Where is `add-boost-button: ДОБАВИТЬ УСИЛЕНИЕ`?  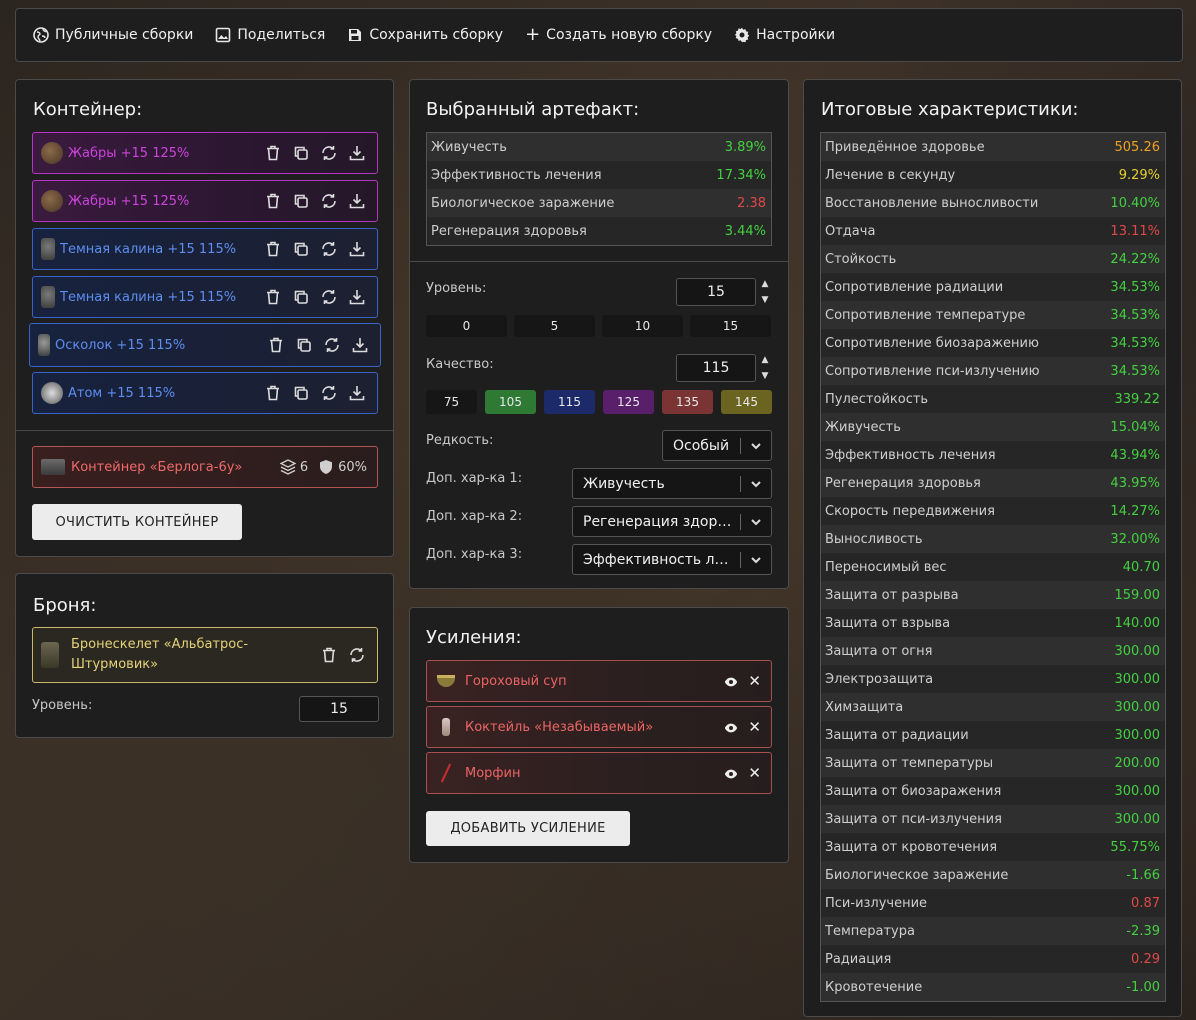
add-boost-button: ДОБАВИТЬ УСИЛЕНИЕ is located at coordinates (528, 828).